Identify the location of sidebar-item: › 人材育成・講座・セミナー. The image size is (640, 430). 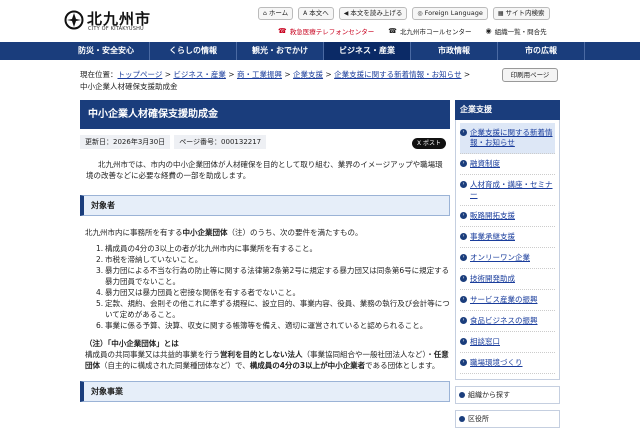
(507, 190).